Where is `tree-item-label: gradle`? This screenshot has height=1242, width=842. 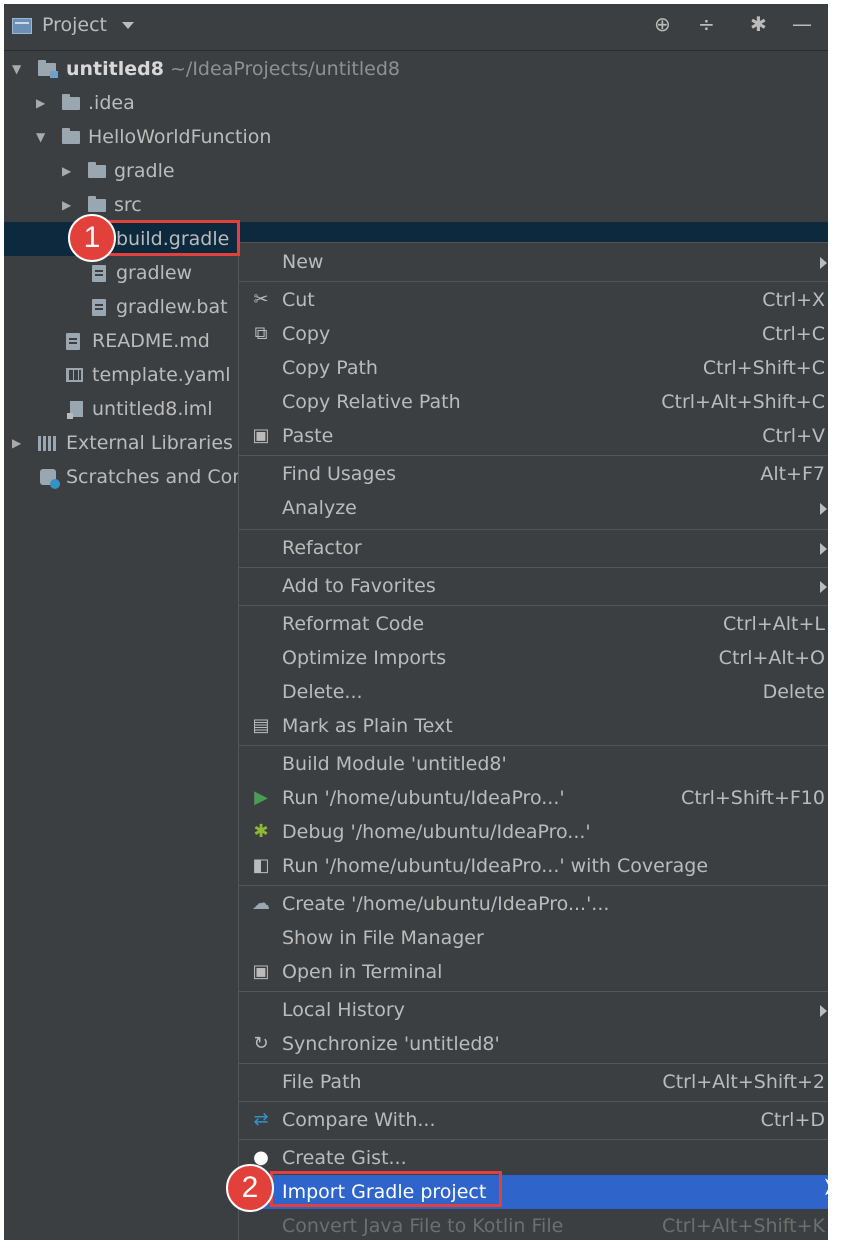
tree-item-label: gradle is located at coordinates (144, 171).